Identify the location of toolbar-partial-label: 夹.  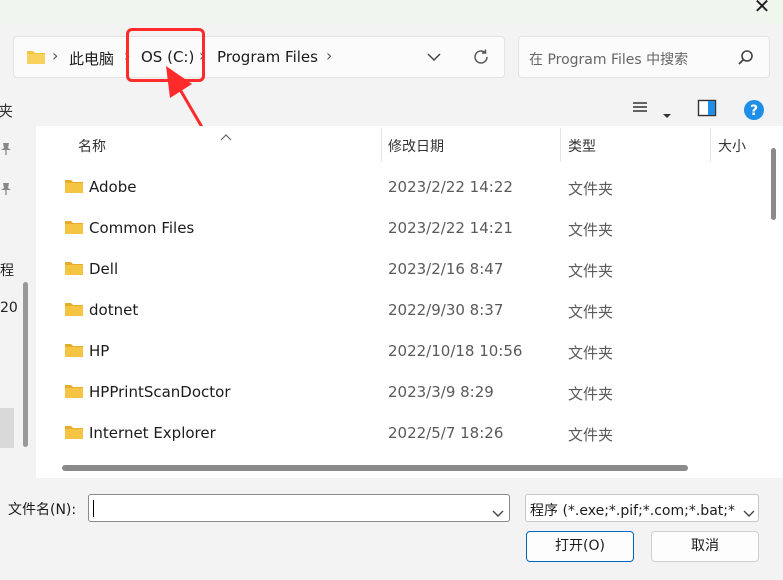
(7, 111).